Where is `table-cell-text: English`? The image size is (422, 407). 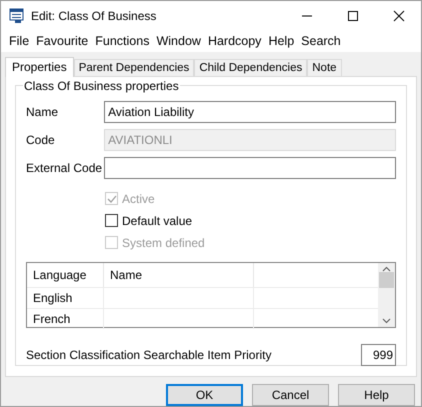 table-cell-text: English is located at coordinates (52, 298).